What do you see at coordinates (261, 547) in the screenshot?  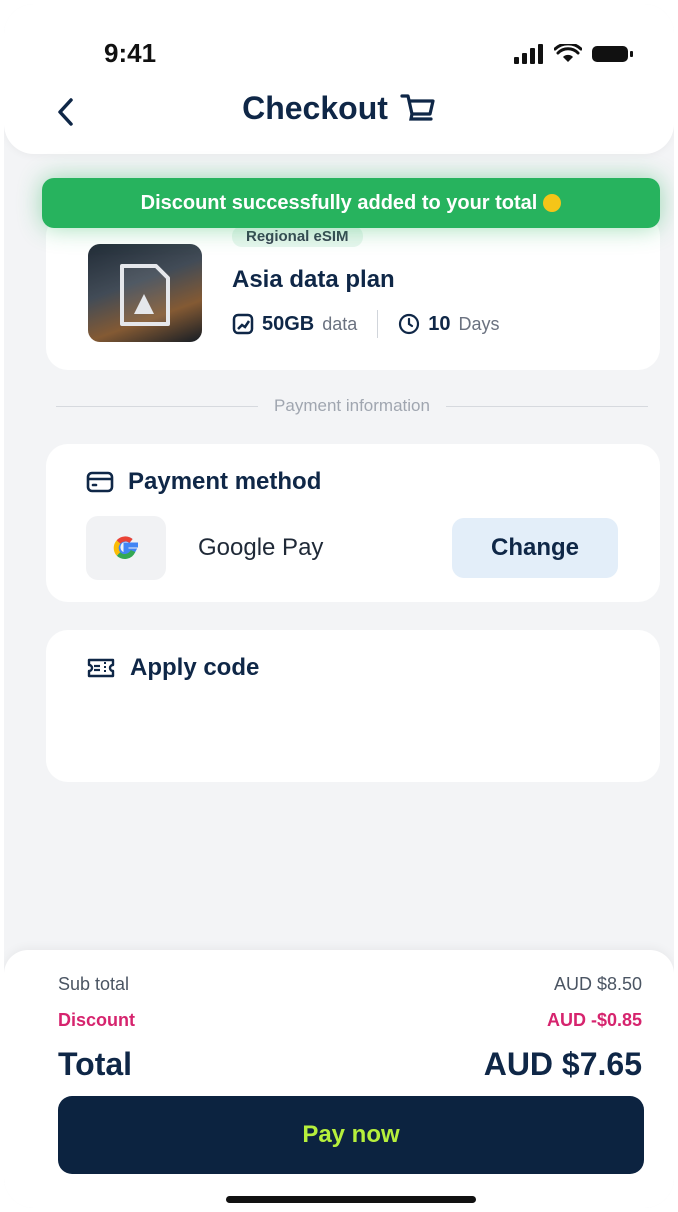 I see `payment-method-name: Google Pay` at bounding box center [261, 547].